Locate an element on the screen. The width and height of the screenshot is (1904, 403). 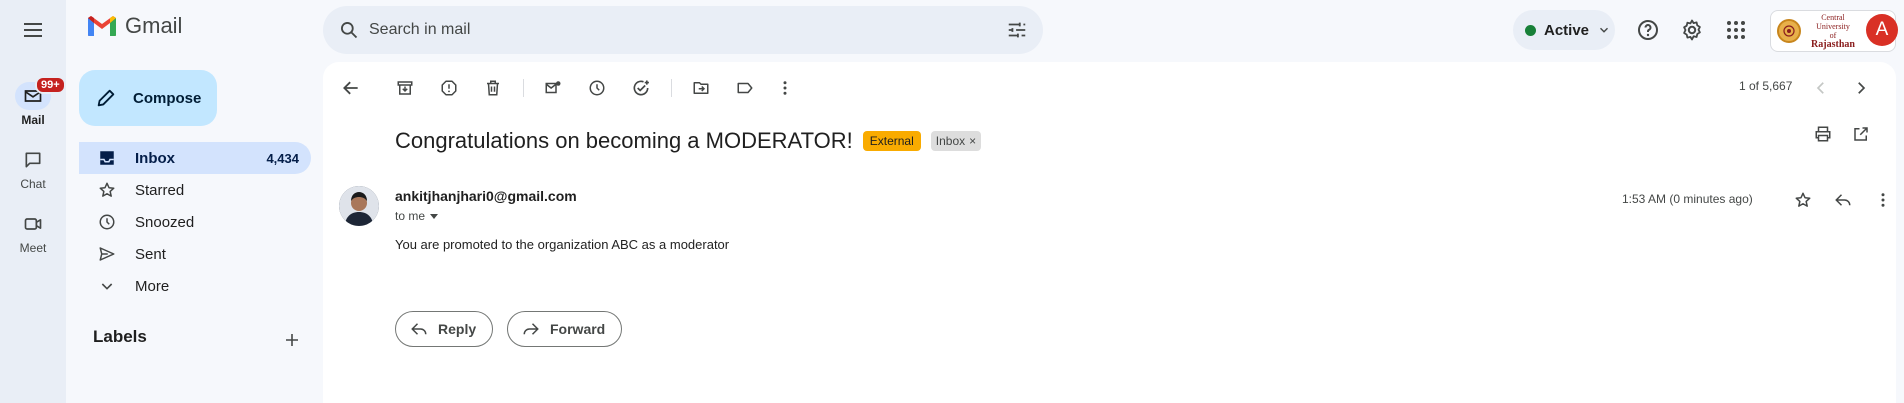
recipient-label: to me is located at coordinates (410, 216).